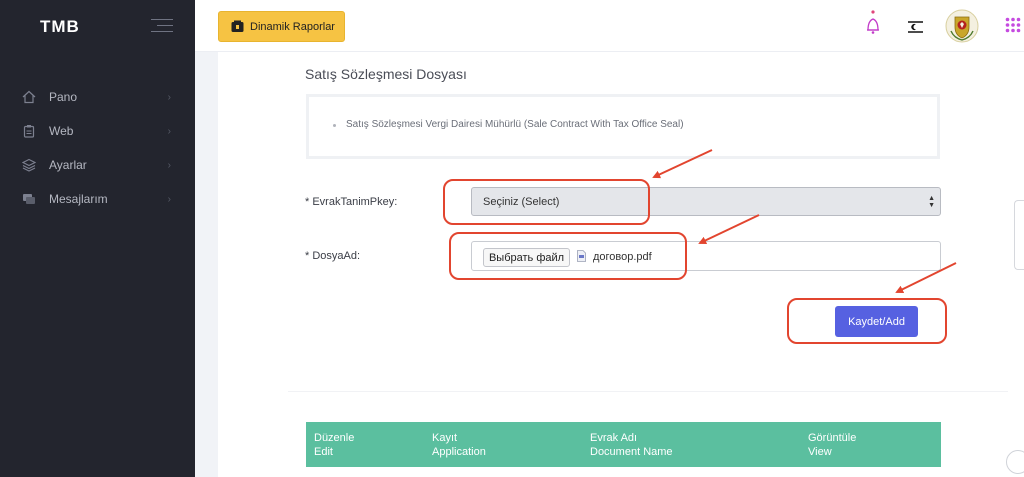 This screenshot has height=477, width=1024. Describe the element at coordinates (459, 445) in the screenshot. I see `column-header-application: Kayıt Application` at that location.